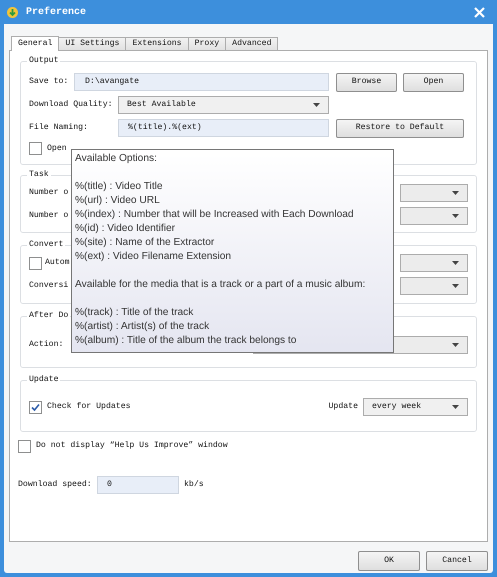  I want to click on group-title: Update, so click(44, 380).